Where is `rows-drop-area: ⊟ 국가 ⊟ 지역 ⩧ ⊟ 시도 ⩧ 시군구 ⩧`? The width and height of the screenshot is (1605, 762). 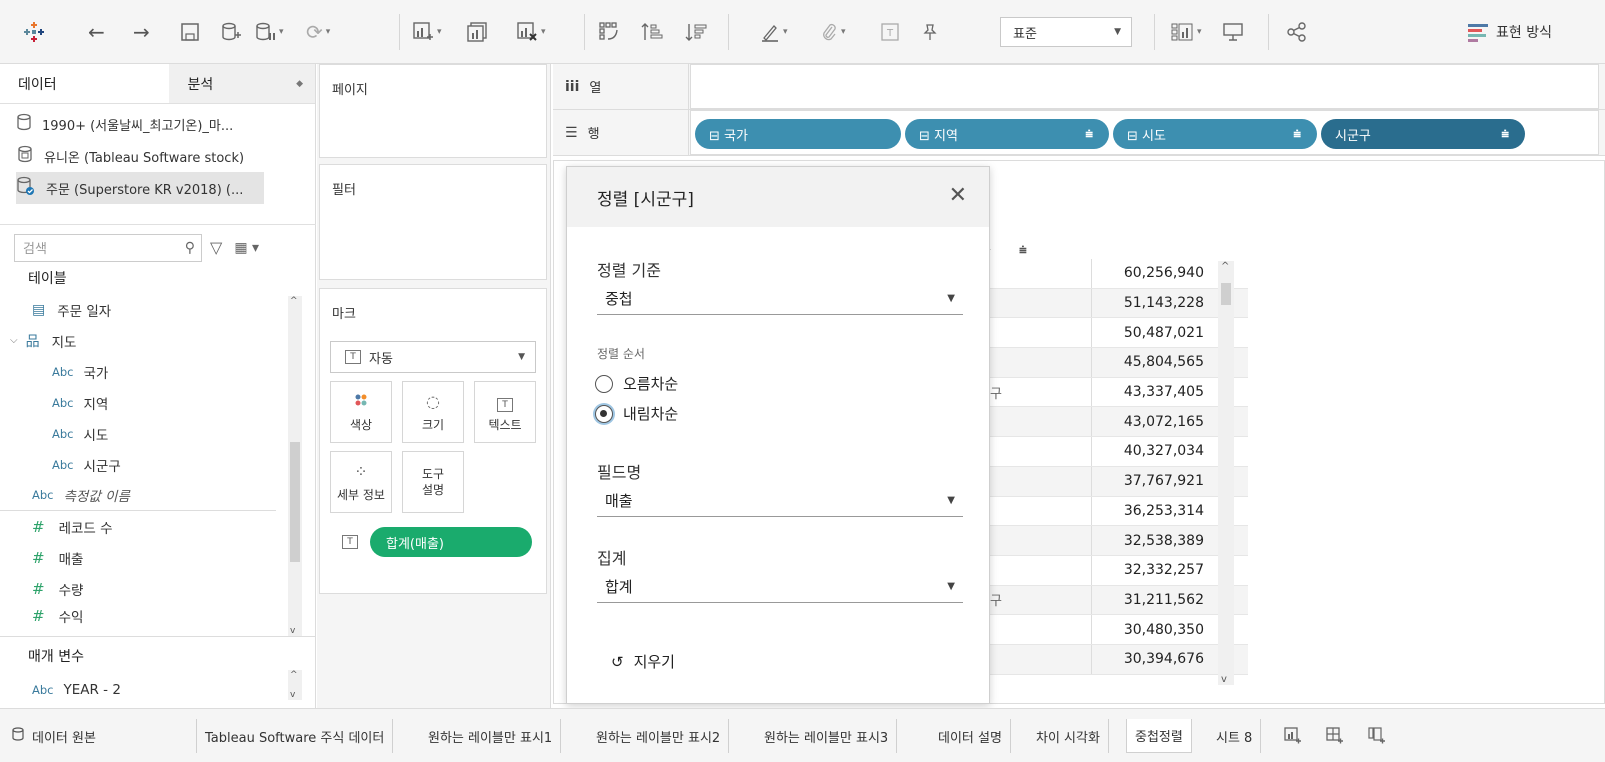 rows-drop-area: ⊟ 국가 ⊟ 지역 ⩧ ⊟ 시도 ⩧ 시군구 ⩧ is located at coordinates (1144, 132).